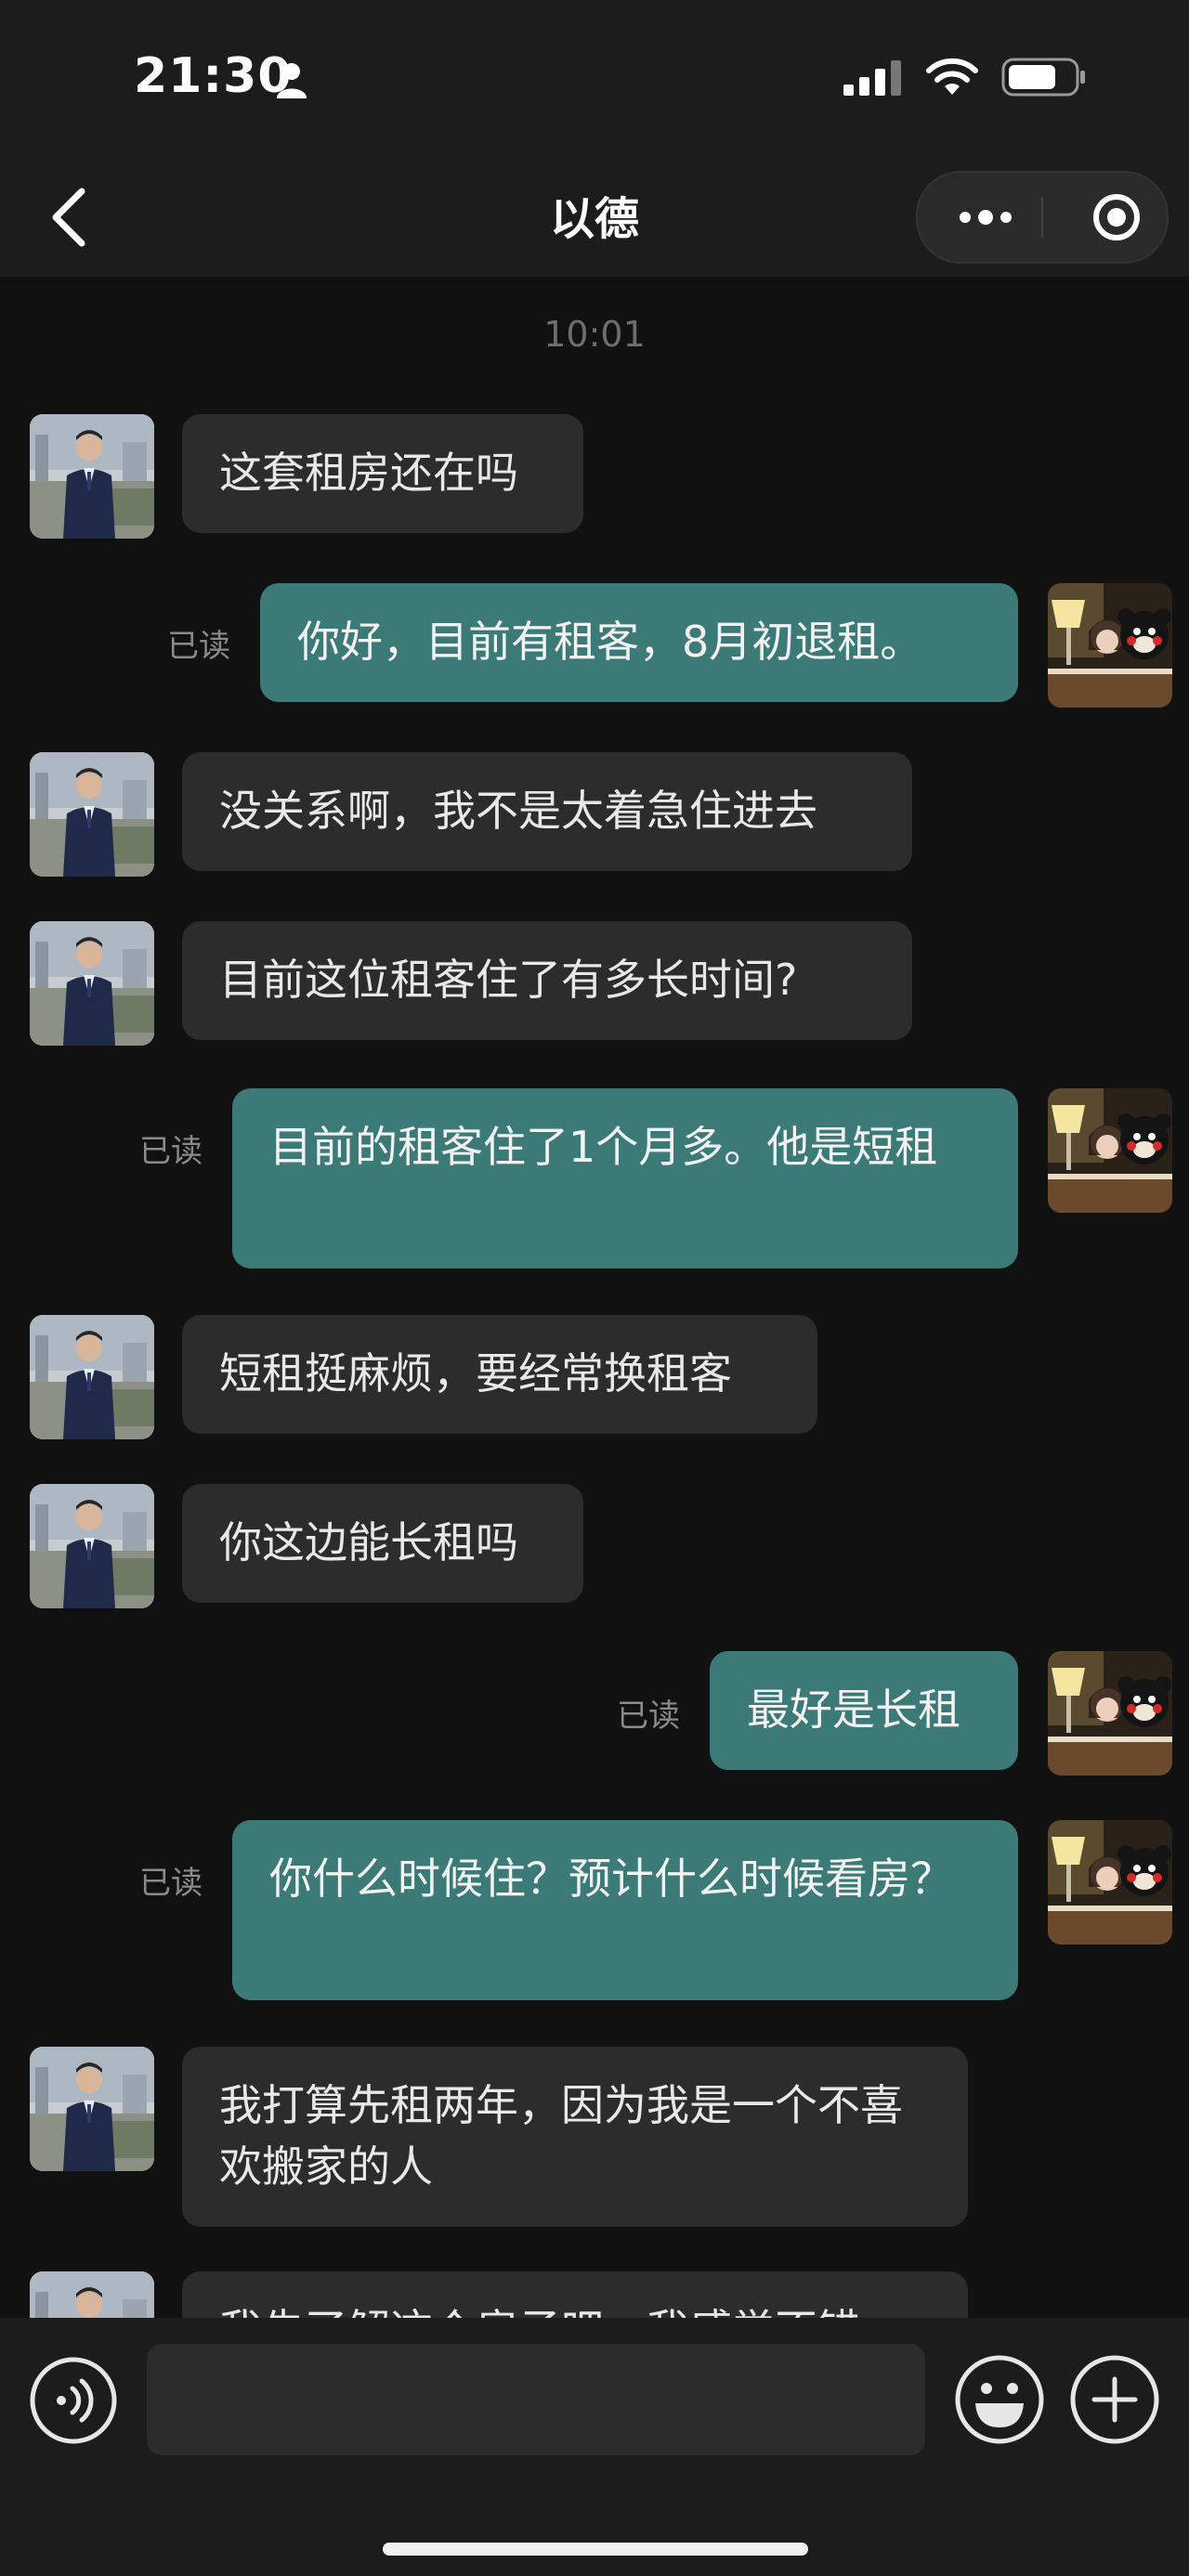 The width and height of the screenshot is (1189, 2576). Describe the element at coordinates (864, 1710) in the screenshot. I see `outgoing-message: 最好是长租` at that location.